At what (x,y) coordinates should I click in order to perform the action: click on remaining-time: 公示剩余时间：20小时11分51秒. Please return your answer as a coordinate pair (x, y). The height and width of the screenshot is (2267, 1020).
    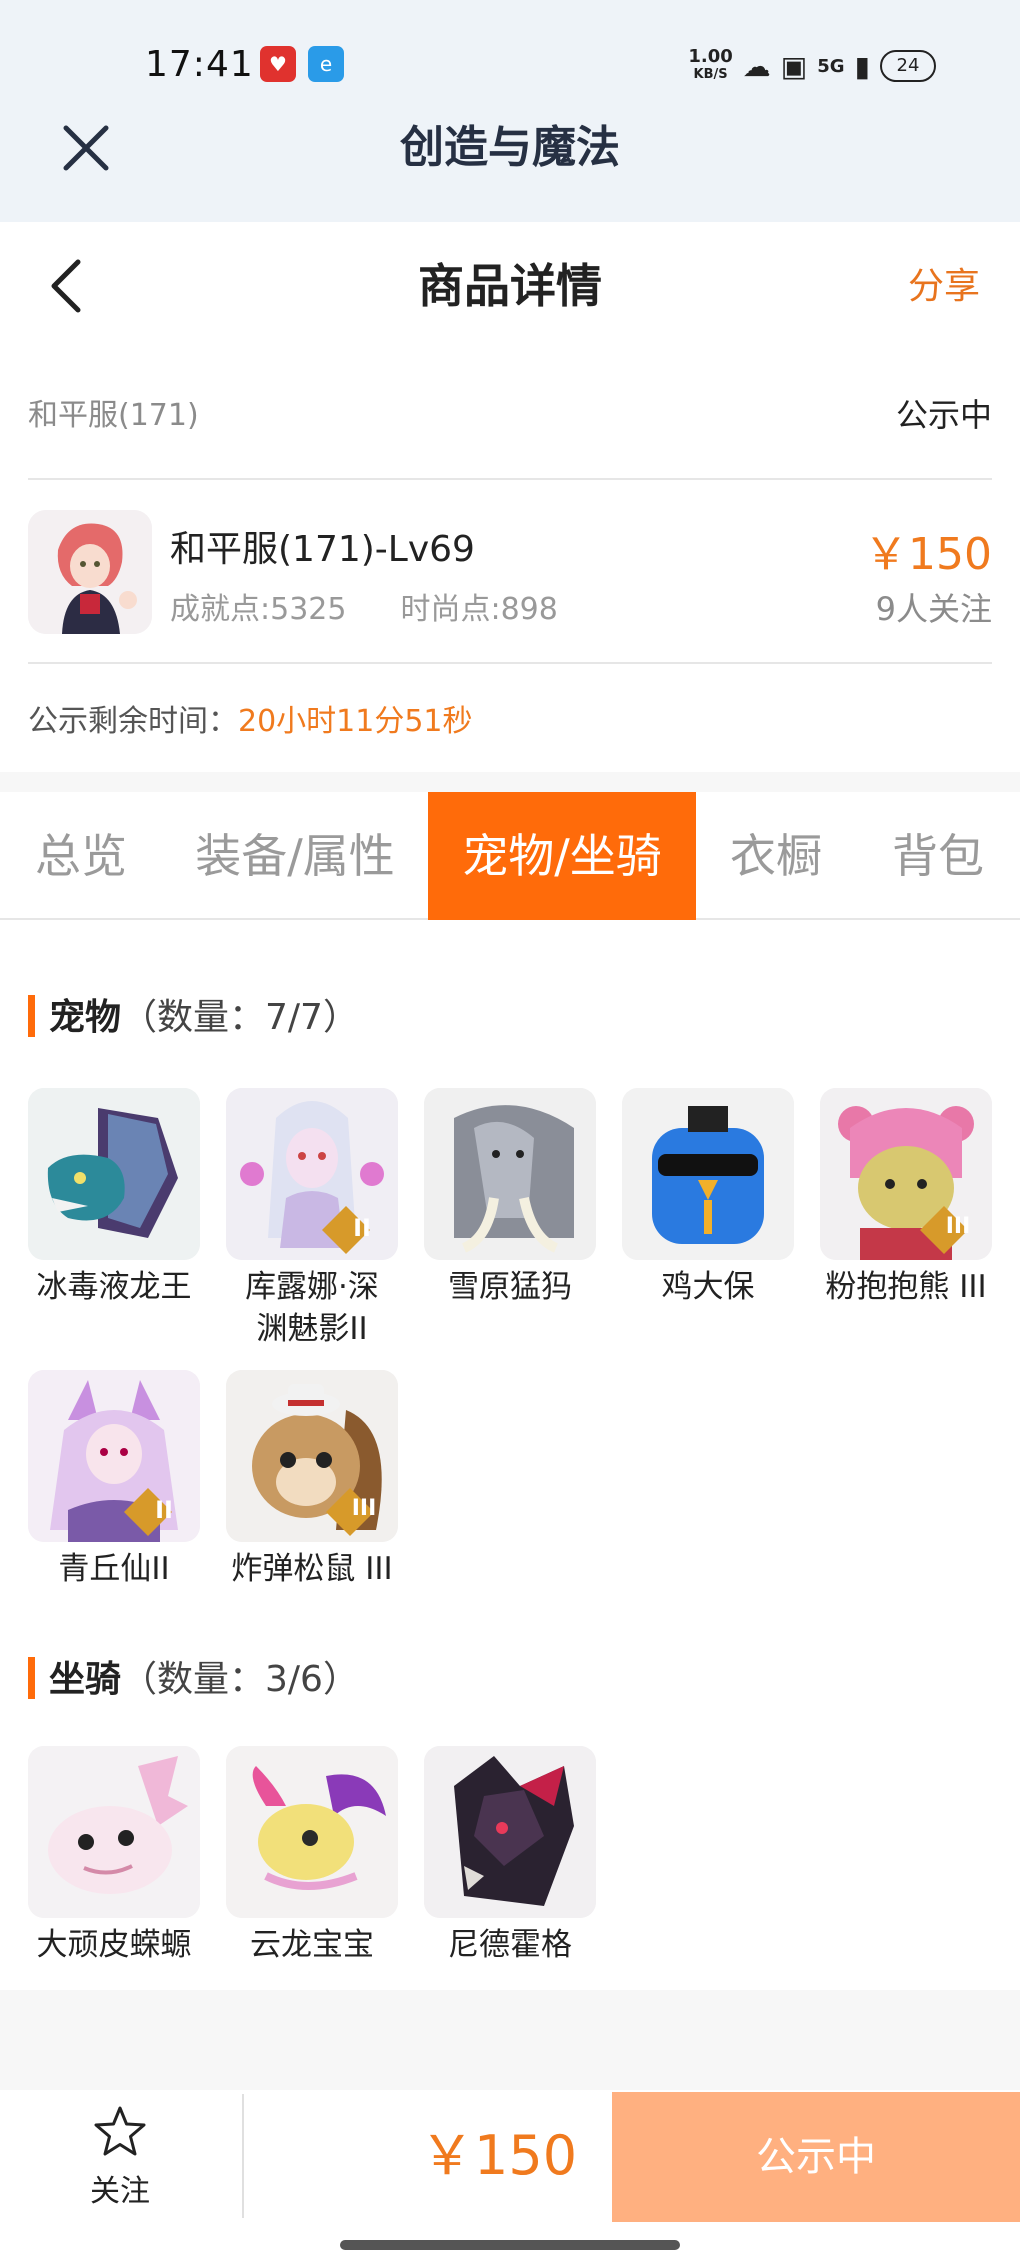
    Looking at the image, I should click on (250, 718).